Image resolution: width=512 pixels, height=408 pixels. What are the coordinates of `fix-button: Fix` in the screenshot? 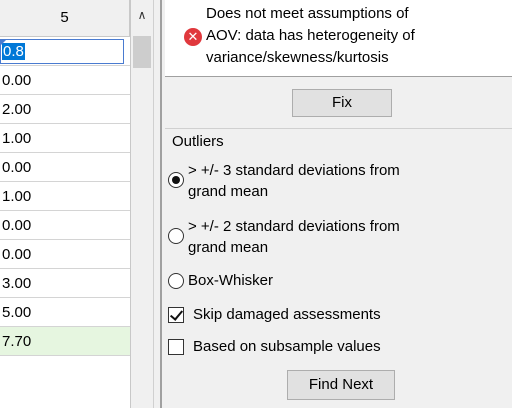 It's located at (342, 103).